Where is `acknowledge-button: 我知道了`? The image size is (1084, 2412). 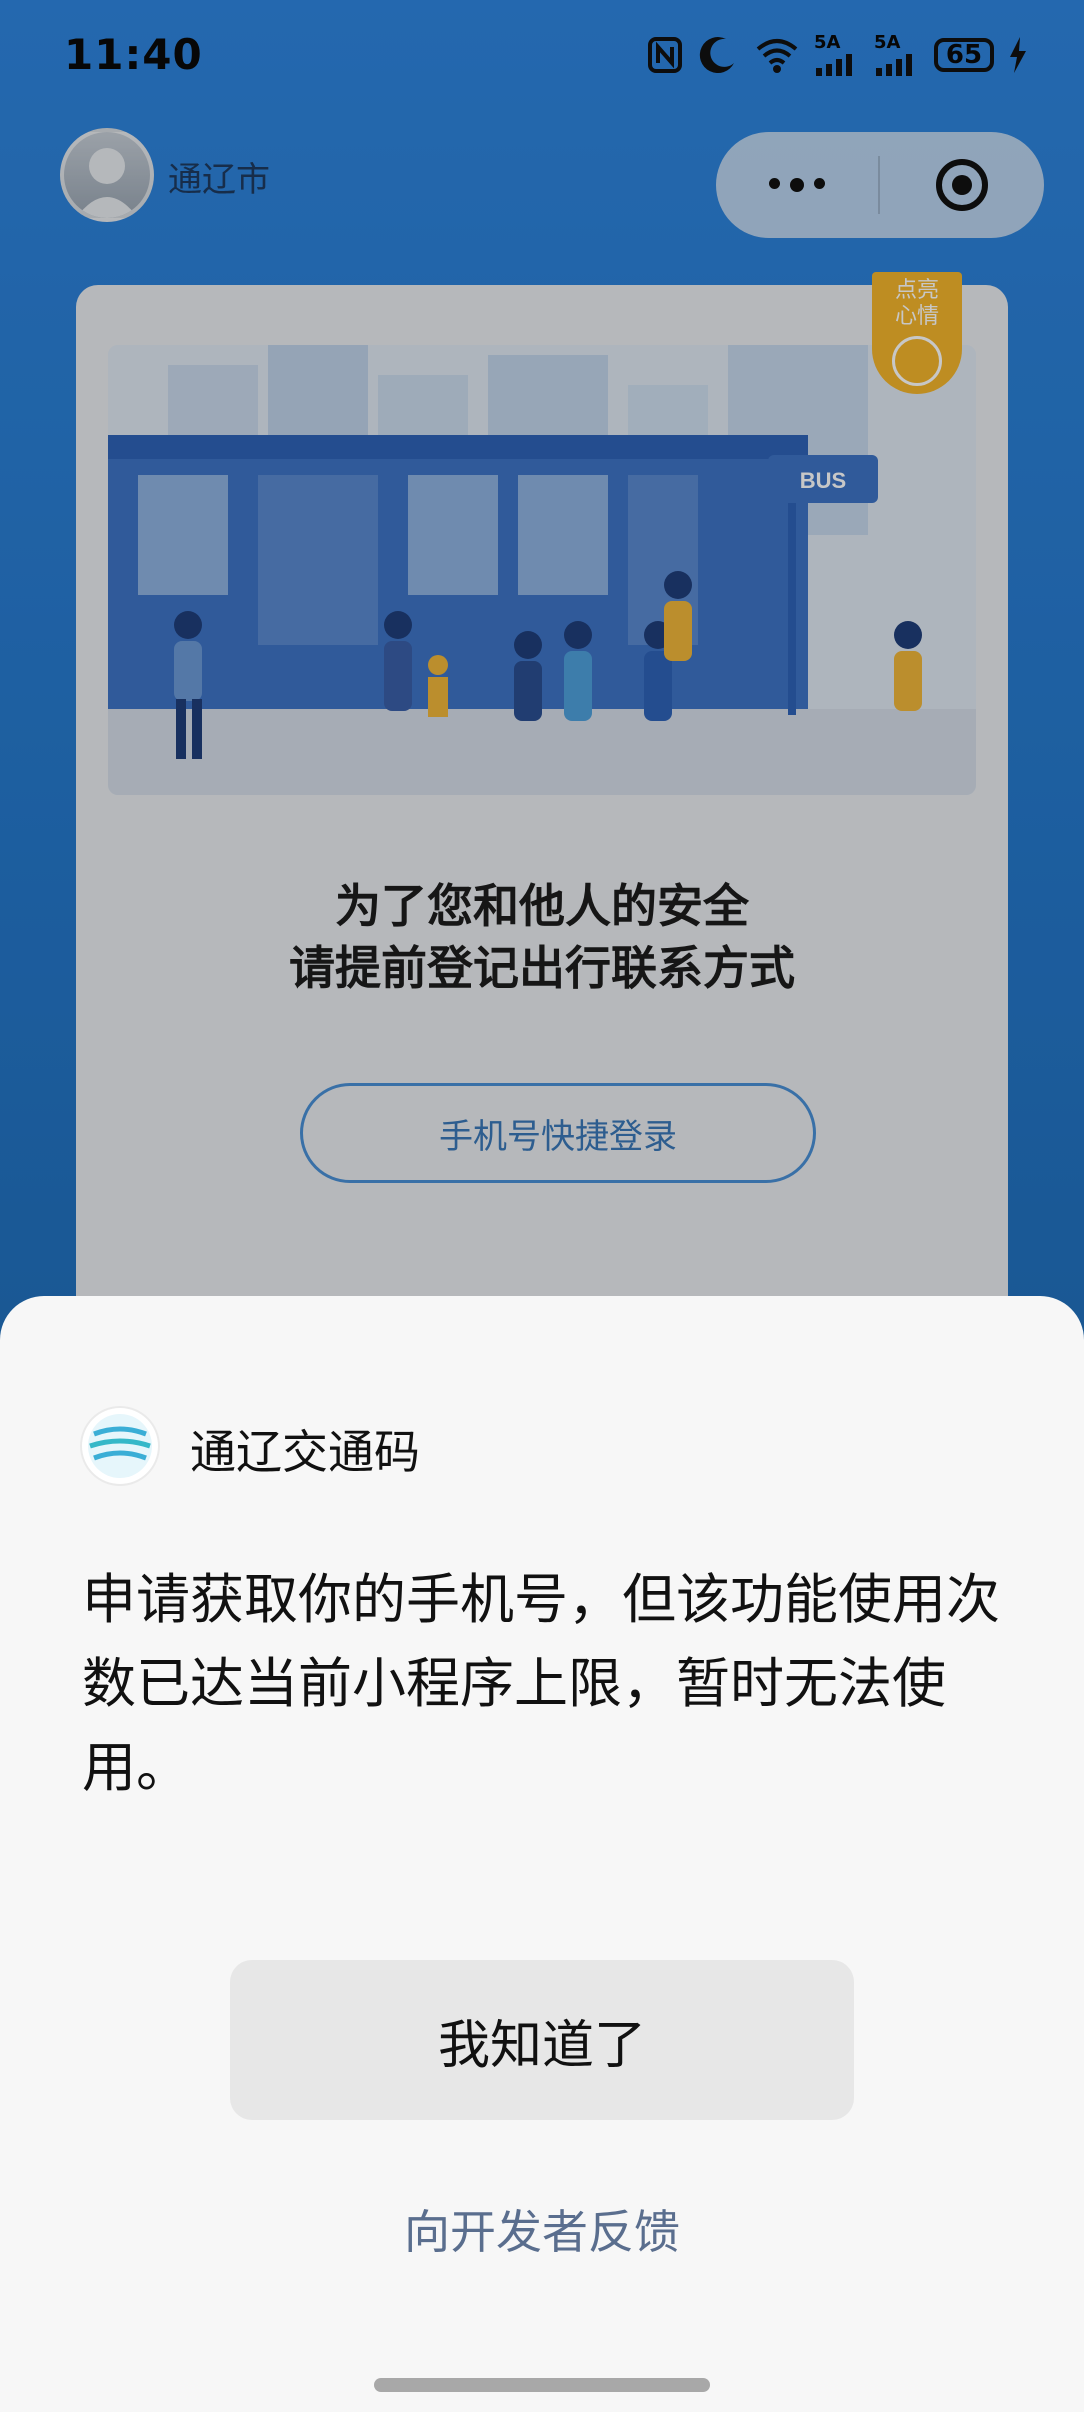
acknowledge-button: 我知道了 is located at coordinates (542, 2040).